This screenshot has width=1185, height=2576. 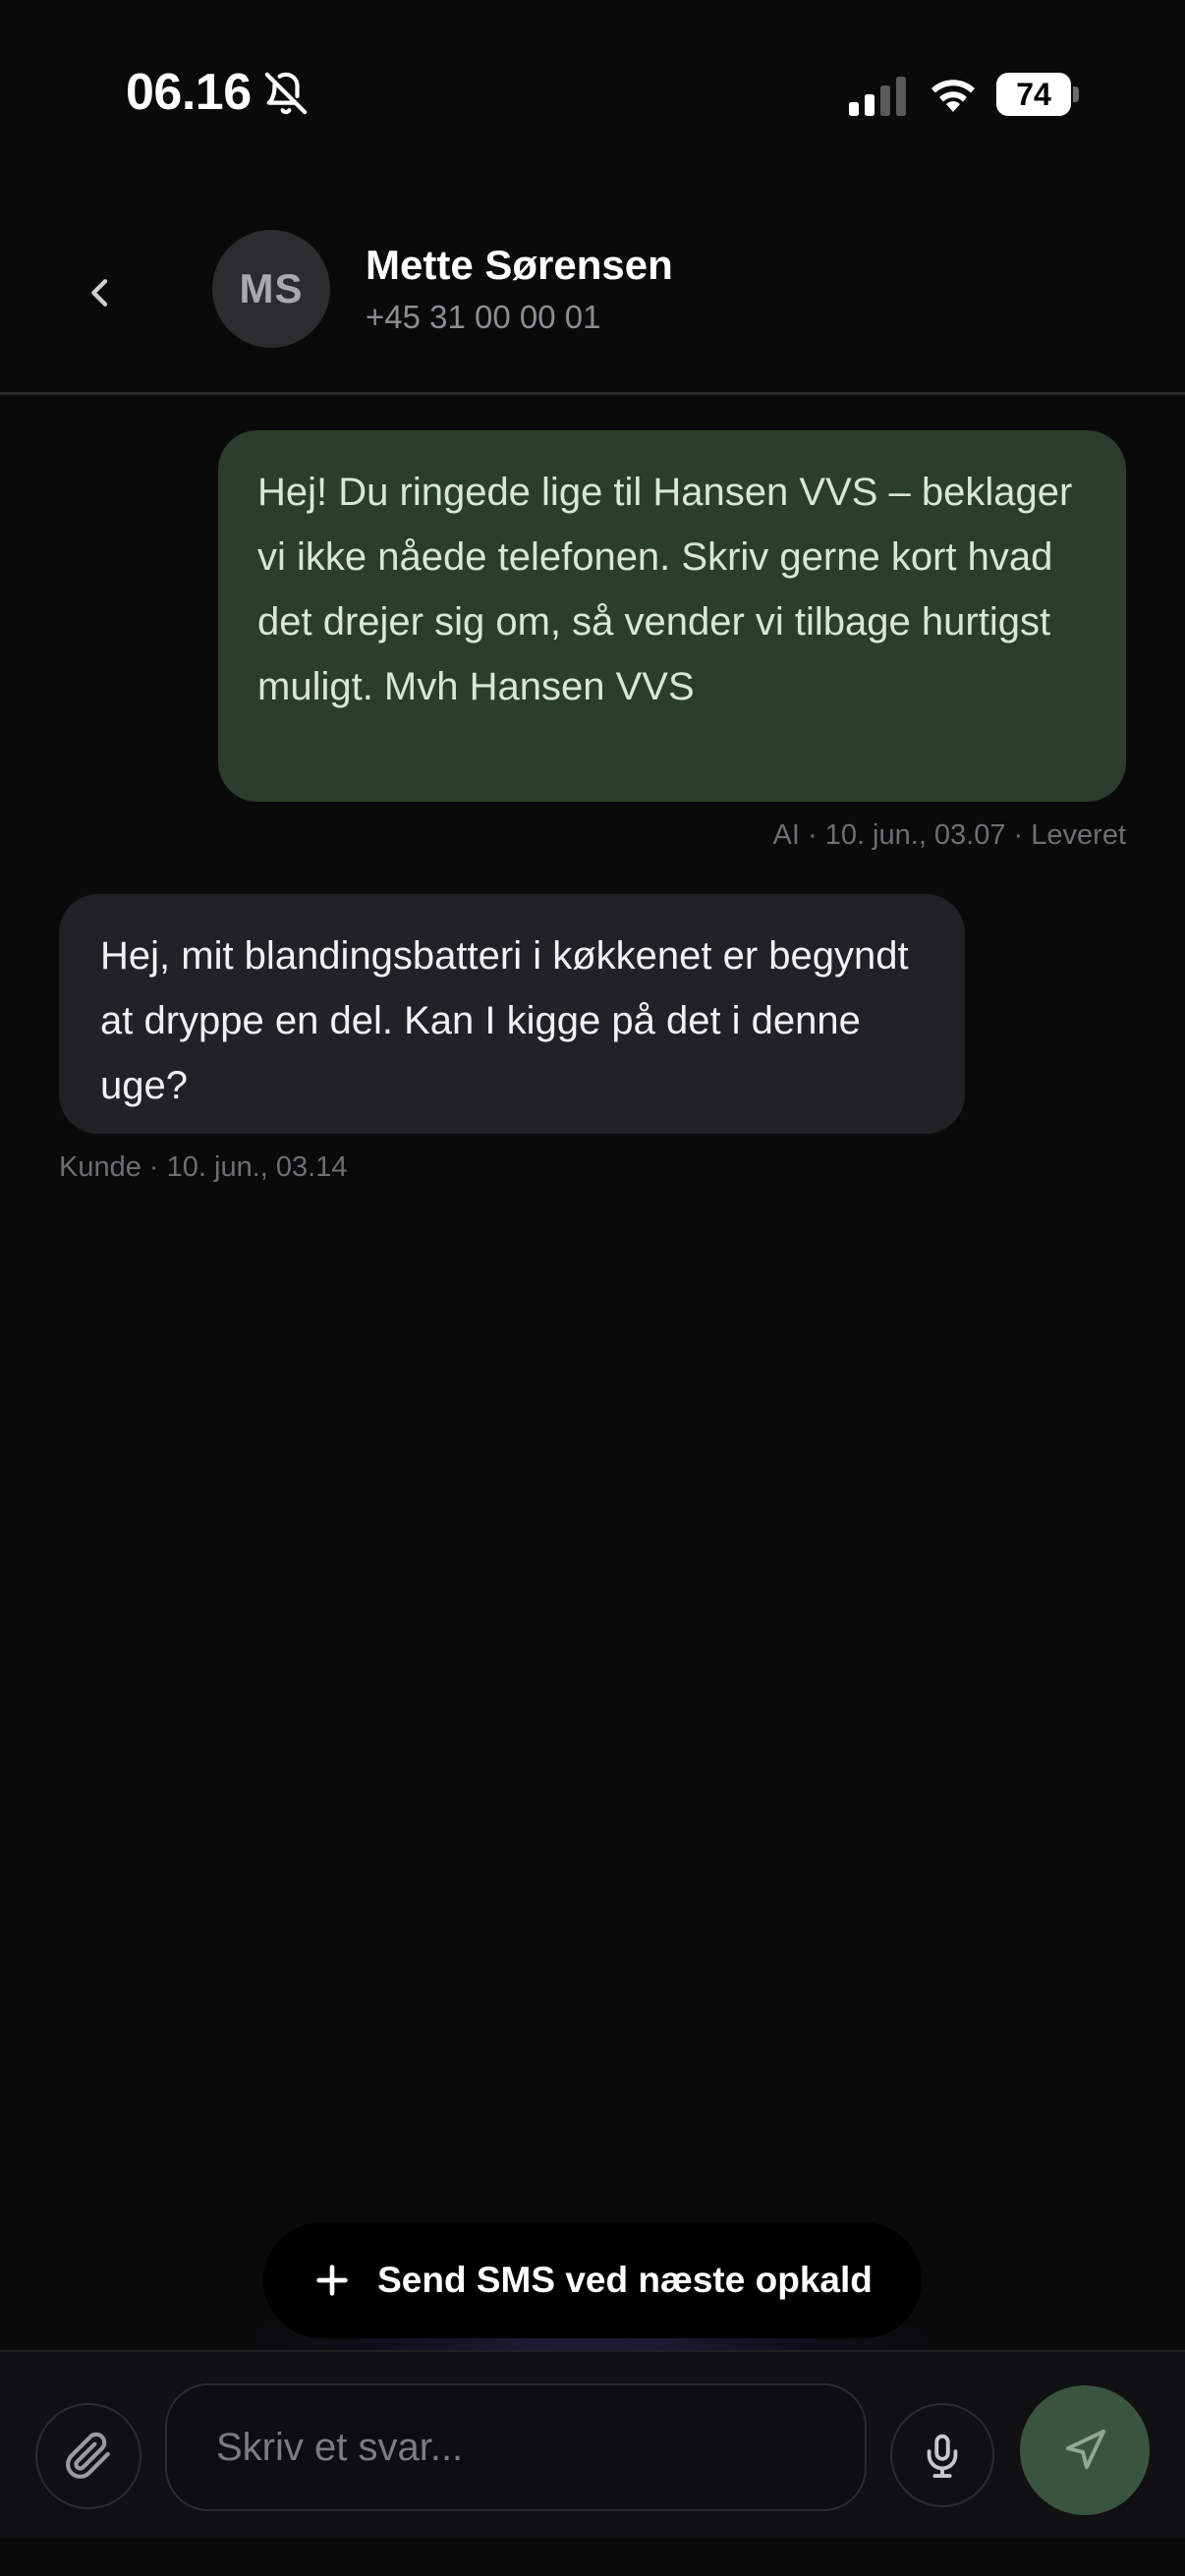 I want to click on signal-icon, so click(x=878, y=96).